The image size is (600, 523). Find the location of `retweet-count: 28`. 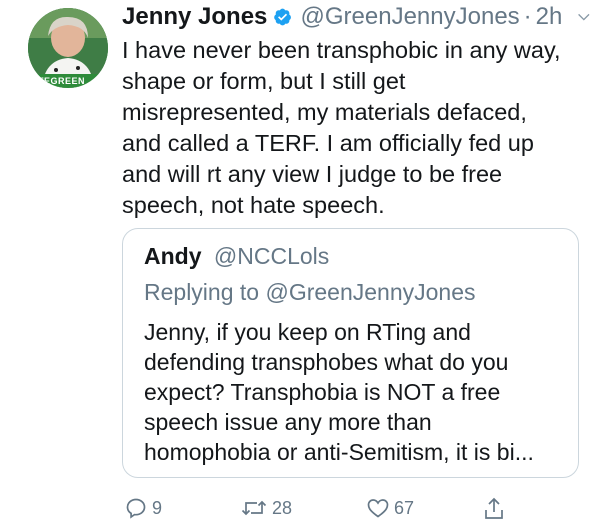

retweet-count: 28 is located at coordinates (282, 507).